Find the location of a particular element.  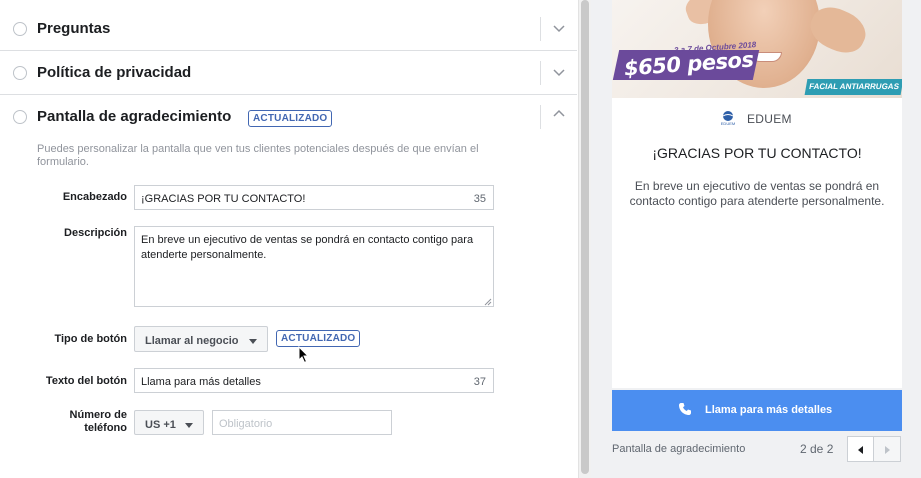

telefono-label-line1: Número de is located at coordinates (98, 415).